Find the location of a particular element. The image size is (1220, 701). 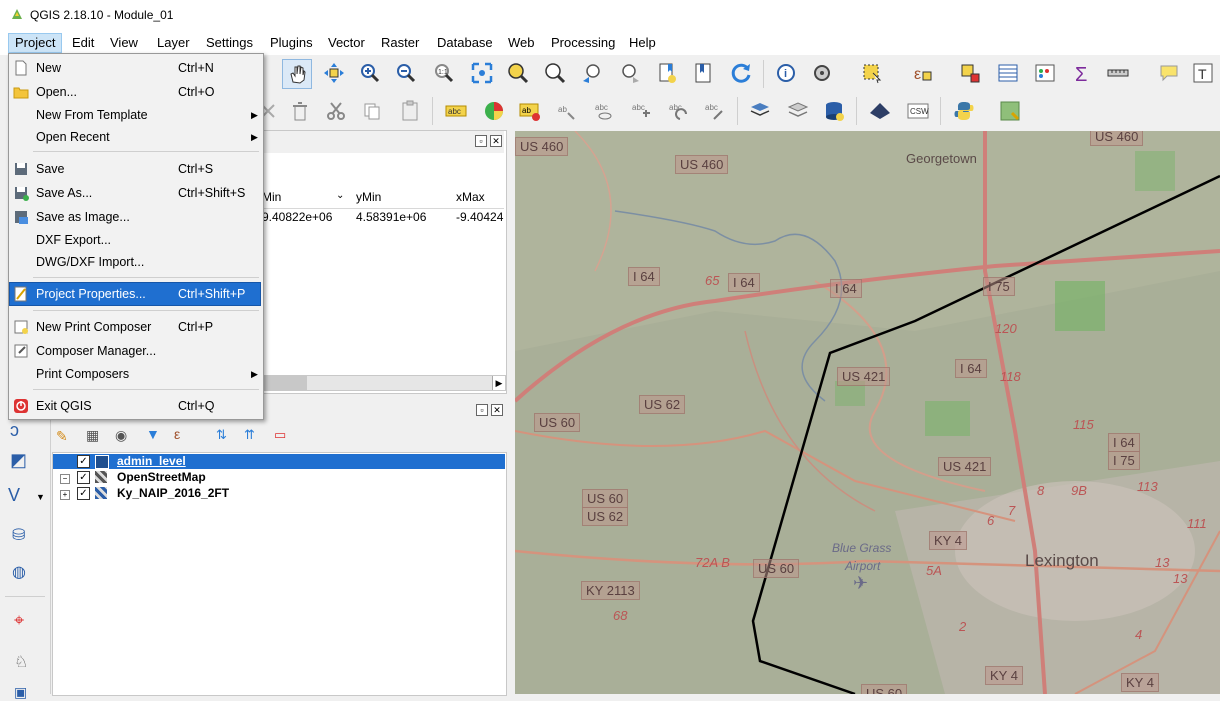

add-wms-layer-icon is located at coordinates (760, 111).